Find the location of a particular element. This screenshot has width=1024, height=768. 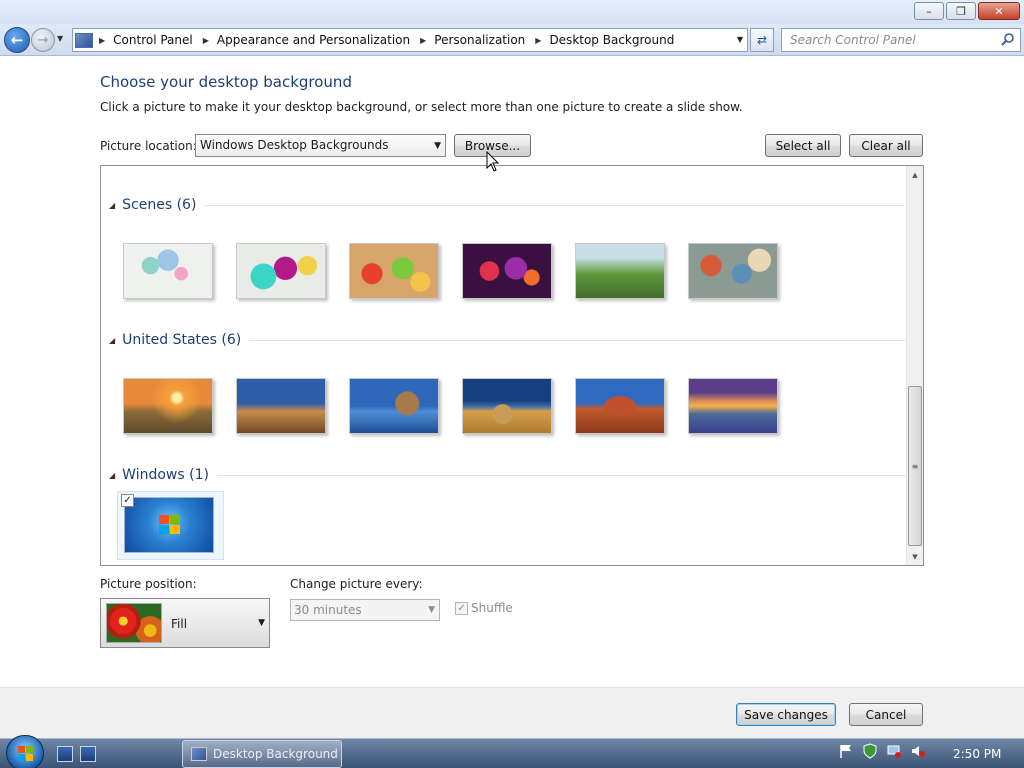

page-title: Choose your desktop background is located at coordinates (226, 82).